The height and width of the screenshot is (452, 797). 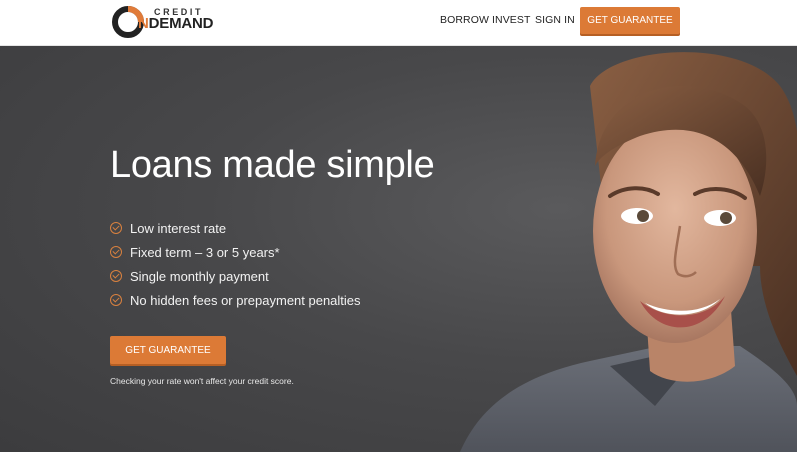 What do you see at coordinates (245, 300) in the screenshot?
I see `feature-text: No hidden fees or prepayment penalties` at bounding box center [245, 300].